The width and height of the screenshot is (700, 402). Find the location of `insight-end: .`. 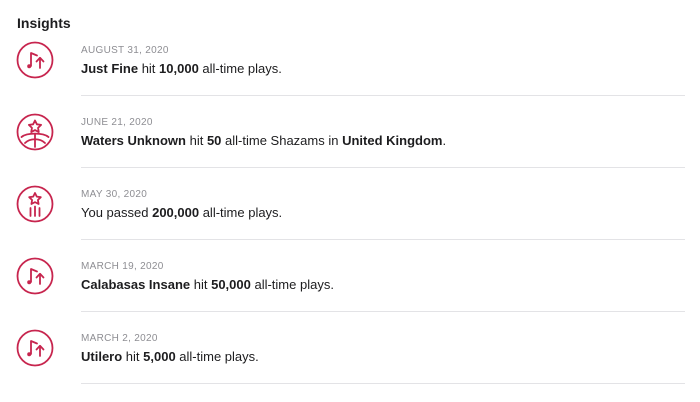

insight-end: . is located at coordinates (444, 140).